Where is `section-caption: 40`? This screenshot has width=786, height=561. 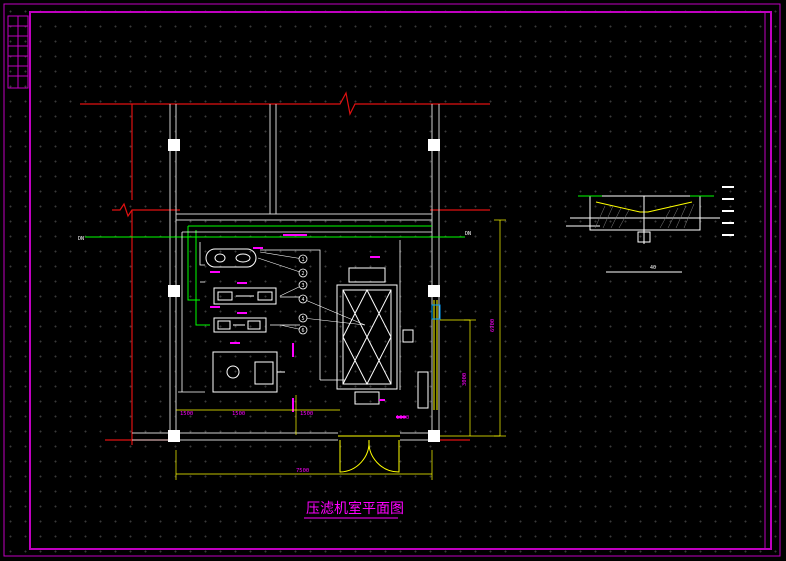
section-caption: 40 is located at coordinates (644, 269).